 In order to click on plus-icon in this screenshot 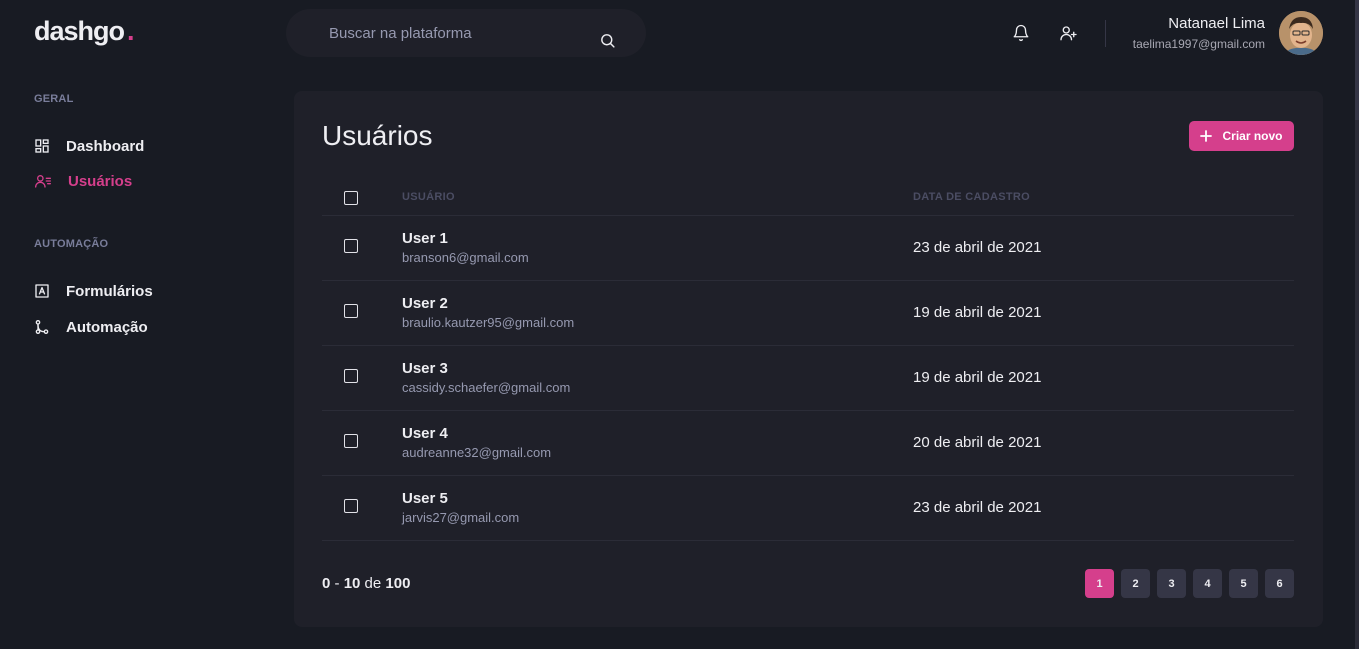, I will do `click(1206, 136)`.